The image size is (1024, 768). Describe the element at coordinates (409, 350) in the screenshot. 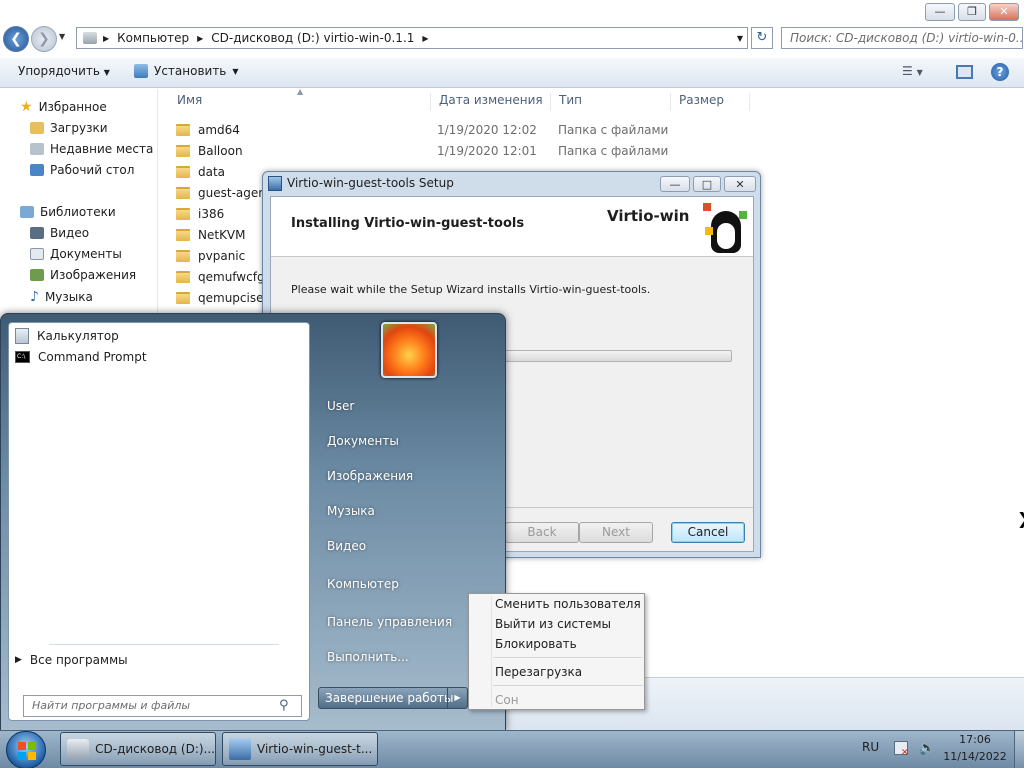

I see `user-avatar` at that location.